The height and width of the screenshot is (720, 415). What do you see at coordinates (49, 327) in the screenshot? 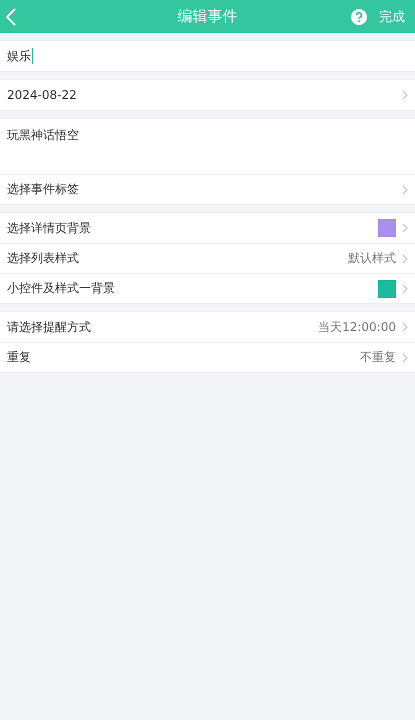
I see `row-label: 请选择提醒方式` at bounding box center [49, 327].